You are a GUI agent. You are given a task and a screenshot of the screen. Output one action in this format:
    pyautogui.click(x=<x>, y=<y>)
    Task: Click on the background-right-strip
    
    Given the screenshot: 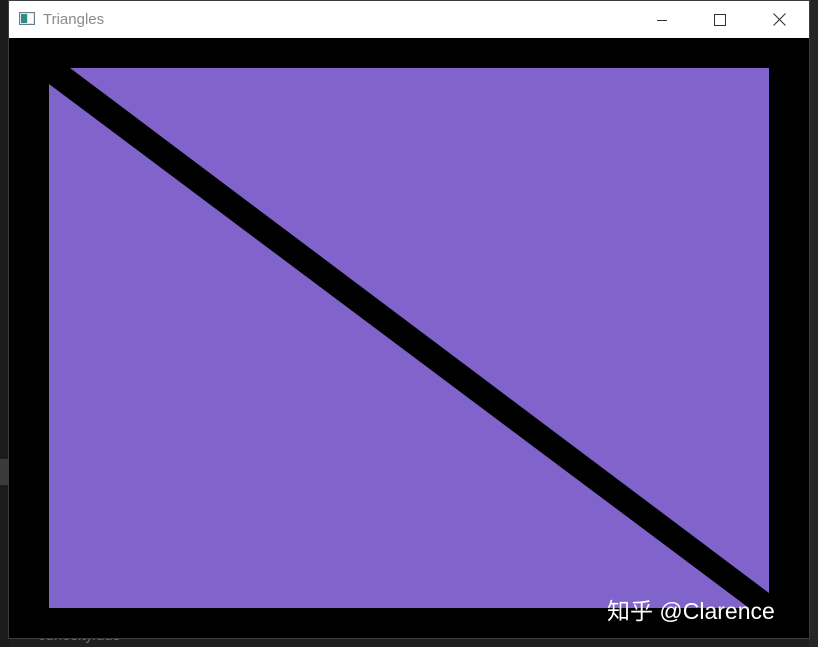 What is the action you would take?
    pyautogui.click(x=813, y=323)
    